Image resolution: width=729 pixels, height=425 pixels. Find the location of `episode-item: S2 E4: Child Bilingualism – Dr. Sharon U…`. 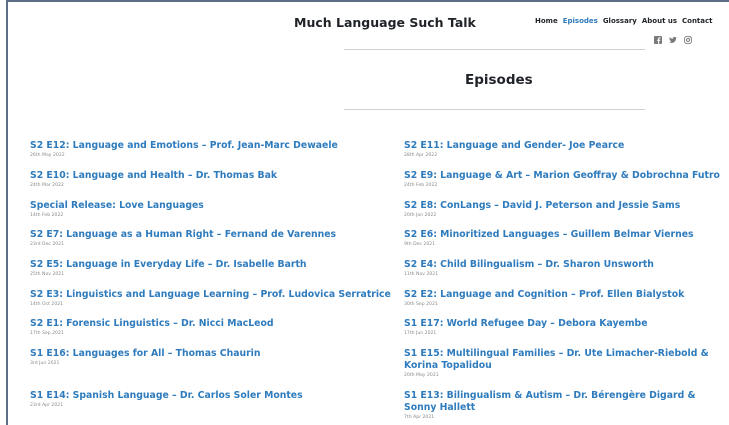

episode-item: S2 E4: Child Bilingualism – Dr. Sharon U… is located at coordinates (529, 268).